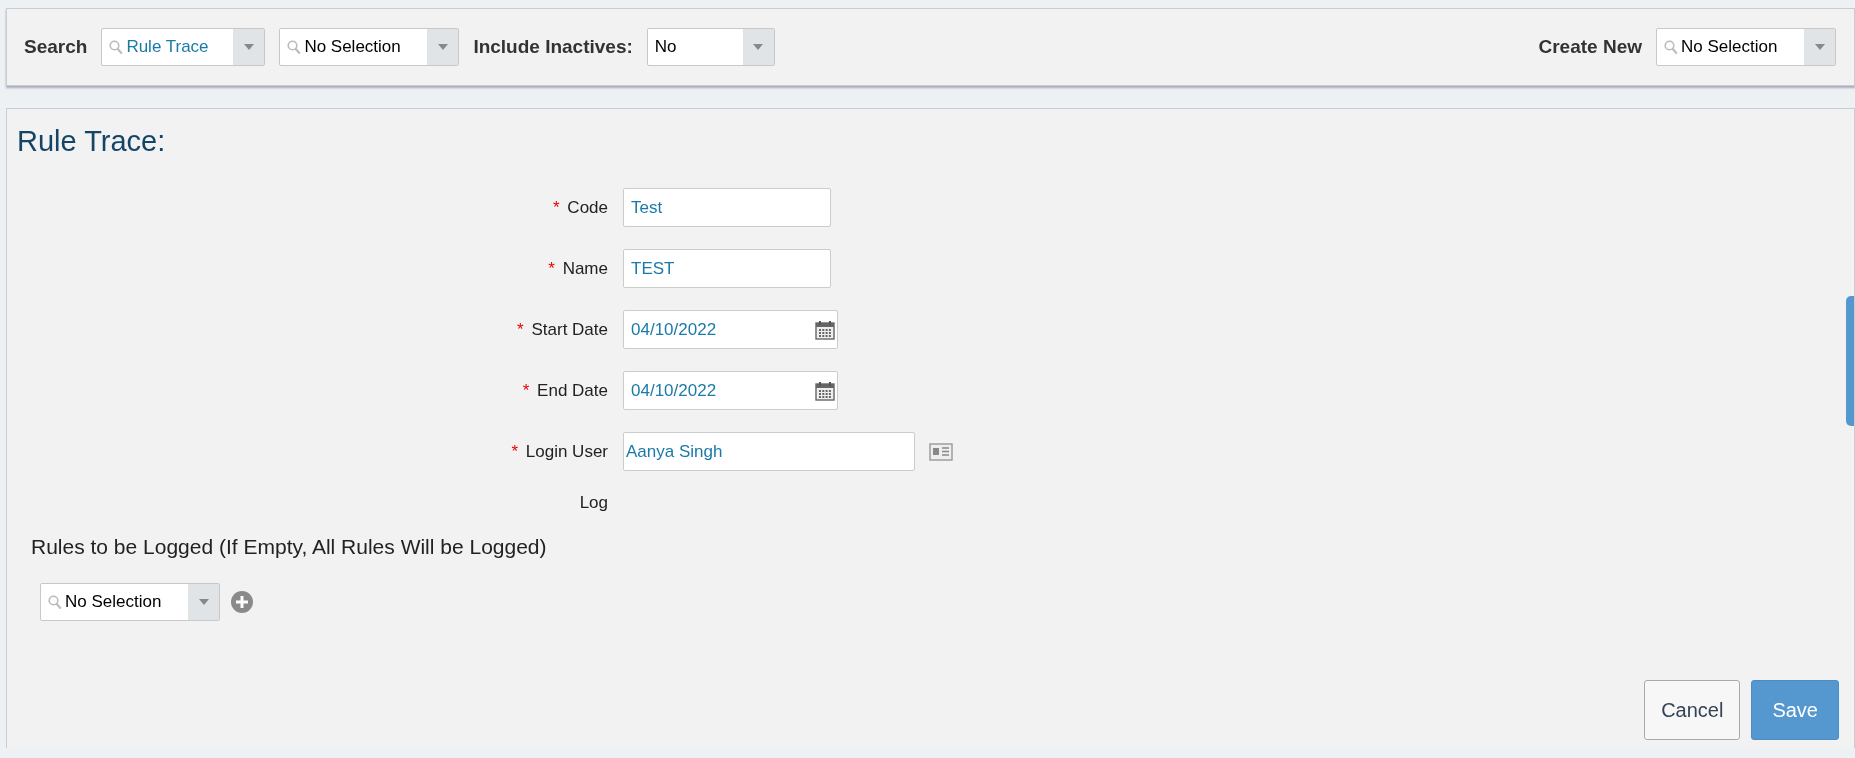 The height and width of the screenshot is (758, 1855). I want to click on search-dropdown: No Selection, so click(369, 47).